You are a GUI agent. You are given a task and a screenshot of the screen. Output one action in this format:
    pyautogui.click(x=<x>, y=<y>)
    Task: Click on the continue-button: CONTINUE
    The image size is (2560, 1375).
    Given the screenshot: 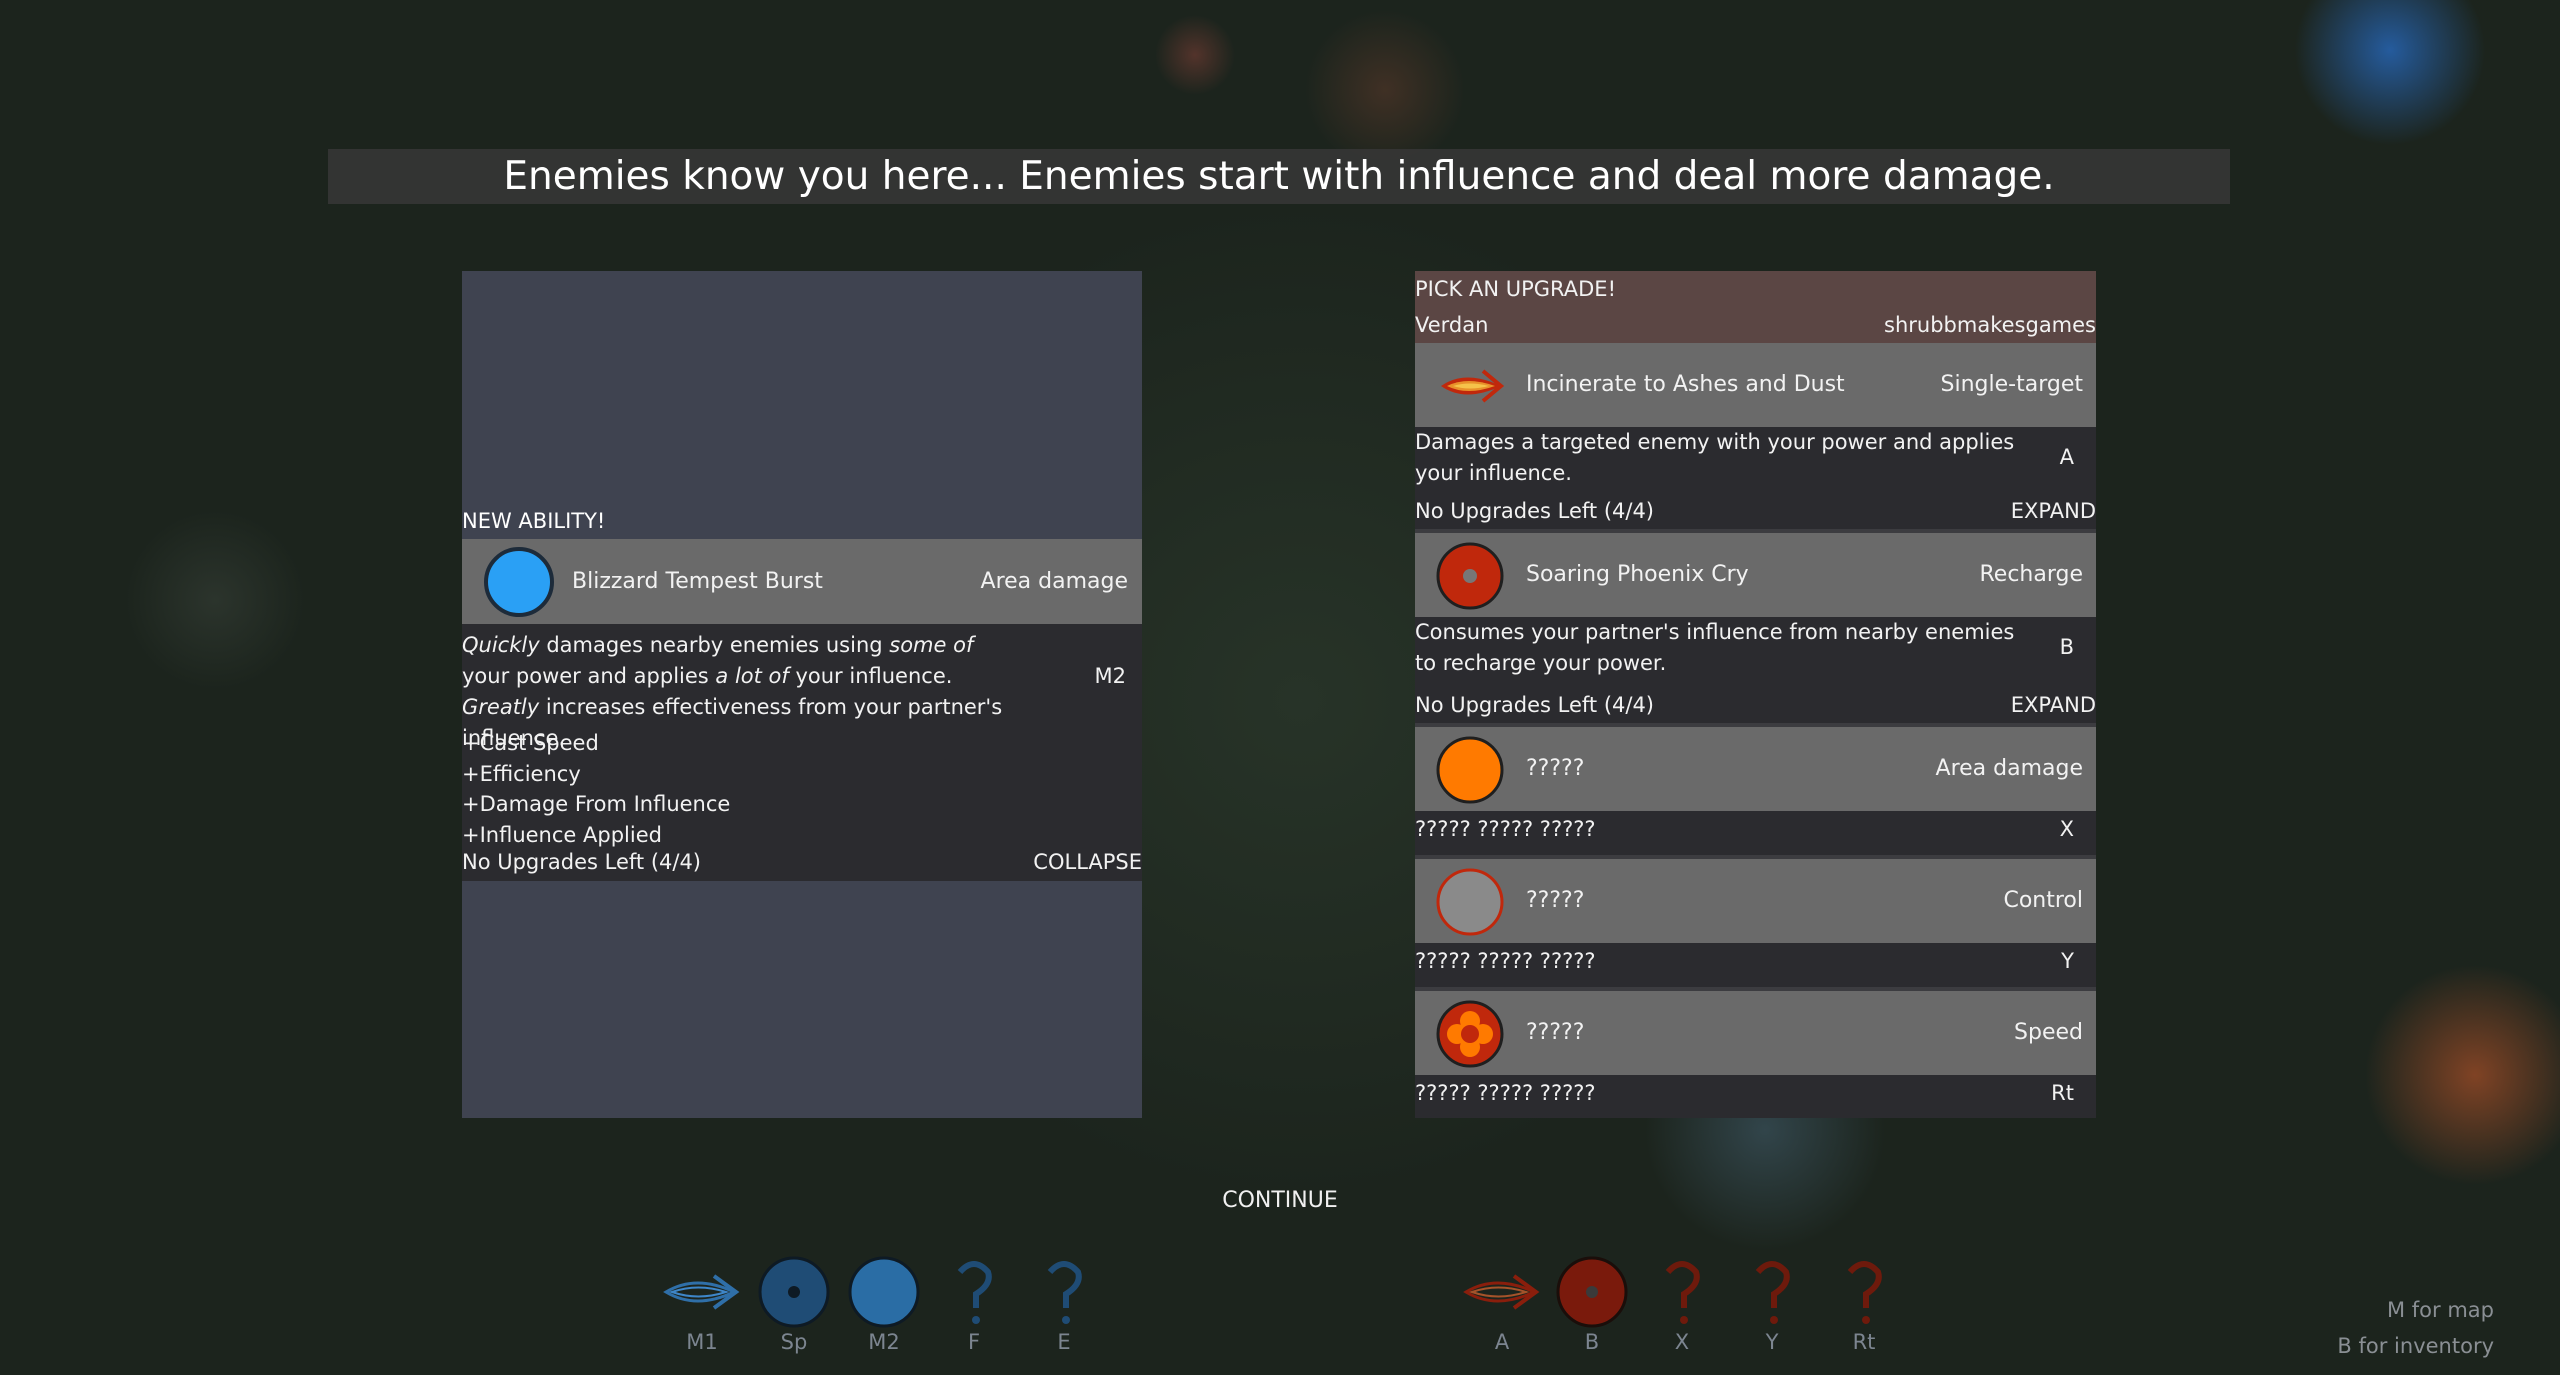 What is the action you would take?
    pyautogui.click(x=1280, y=1200)
    